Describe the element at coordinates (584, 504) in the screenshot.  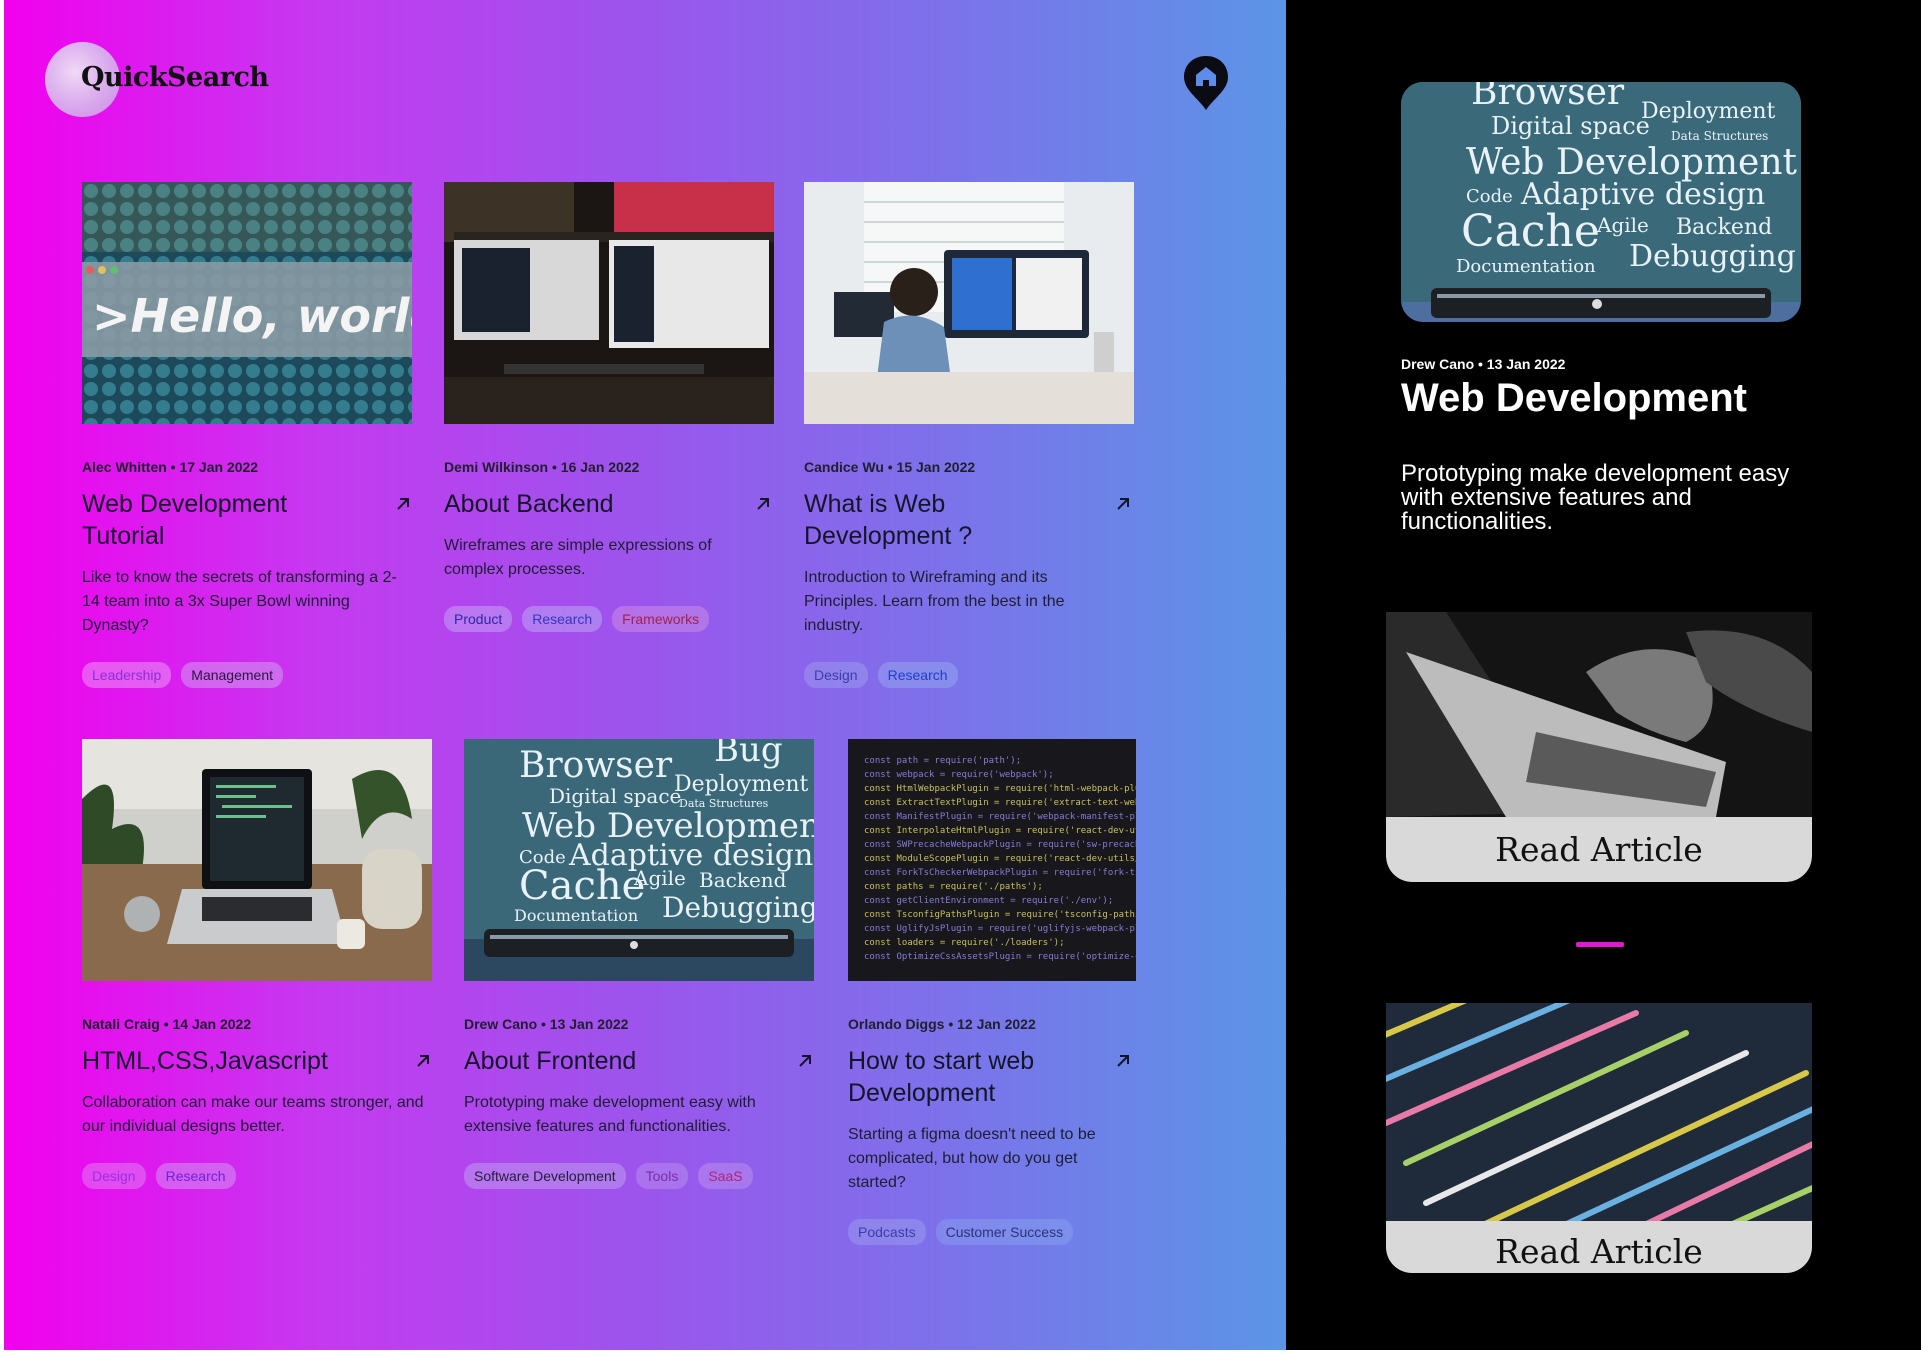
I see `card-title: About Backend` at that location.